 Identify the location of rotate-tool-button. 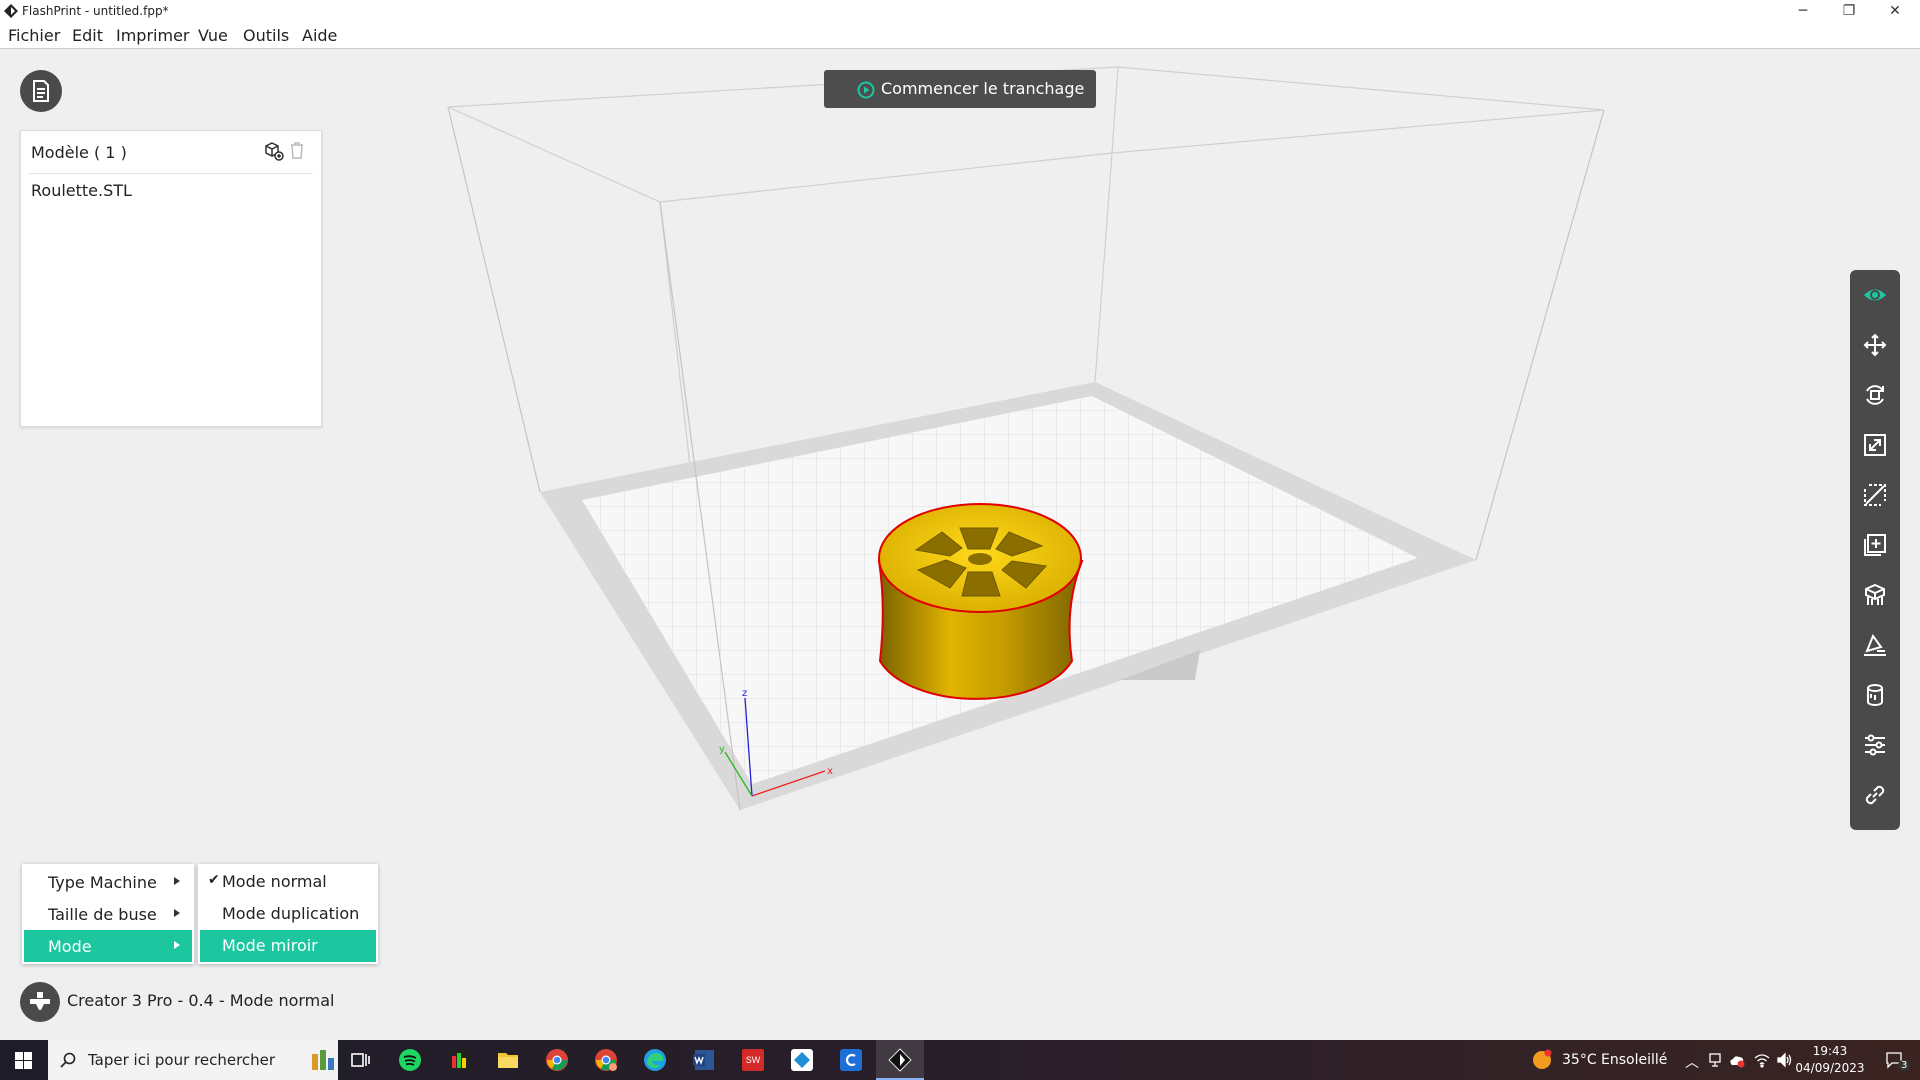
(1875, 395).